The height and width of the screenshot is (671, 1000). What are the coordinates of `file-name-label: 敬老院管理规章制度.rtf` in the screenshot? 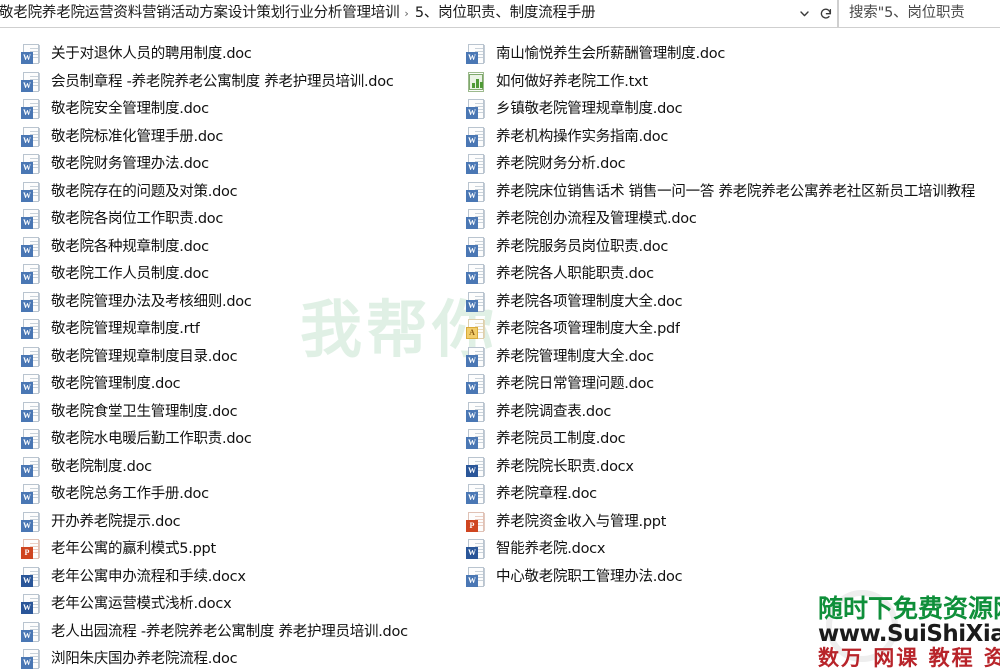 It's located at (125, 329).